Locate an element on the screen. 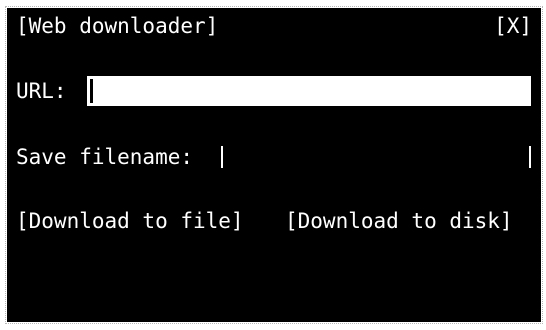  save-filename-input is located at coordinates (376, 157).